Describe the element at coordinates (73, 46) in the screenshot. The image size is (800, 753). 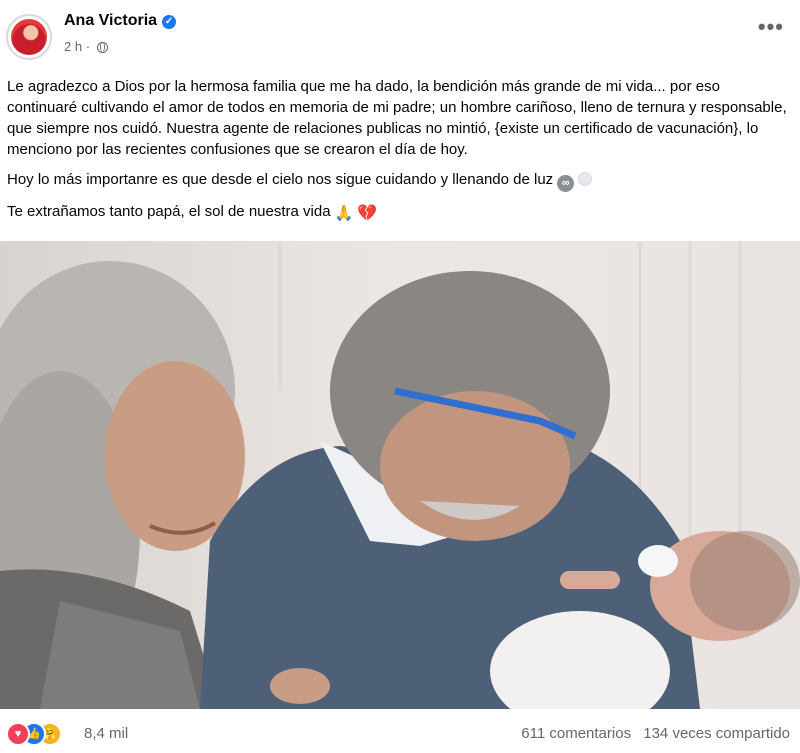
I see `post-timestamp: 2 h` at that location.